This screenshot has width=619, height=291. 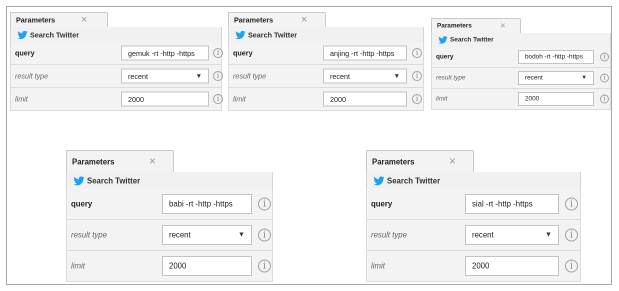 I want to click on query-input: gemuk -rt -http -https, so click(x=165, y=53).